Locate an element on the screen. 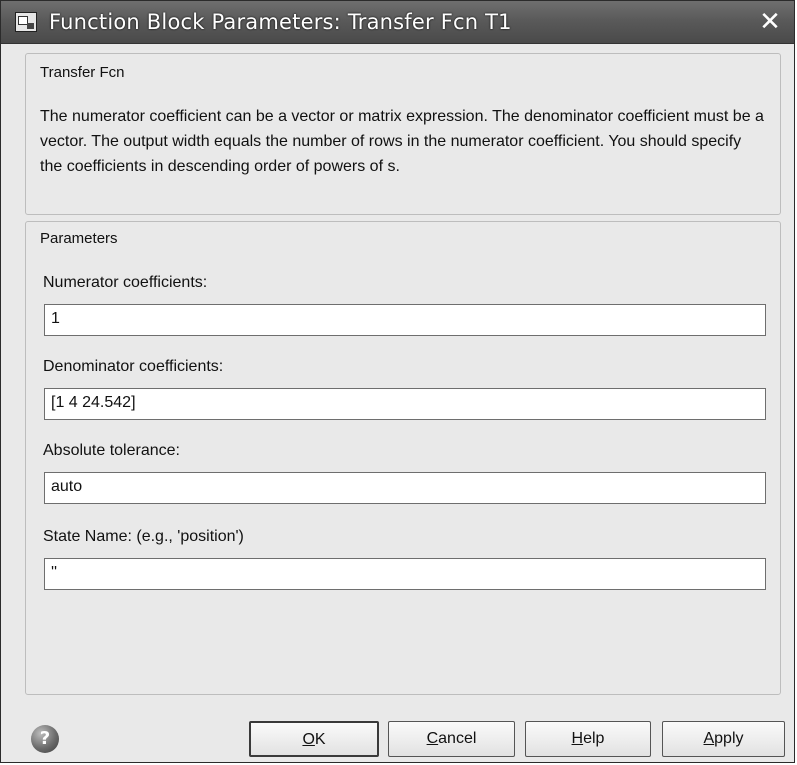  parameters-group-title: Parameters is located at coordinates (79, 238).